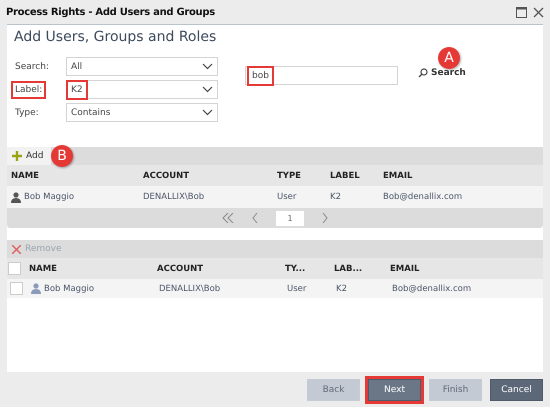 This screenshot has height=407, width=550. Describe the element at coordinates (32, 67) in the screenshot. I see `field-label: Search:` at that location.